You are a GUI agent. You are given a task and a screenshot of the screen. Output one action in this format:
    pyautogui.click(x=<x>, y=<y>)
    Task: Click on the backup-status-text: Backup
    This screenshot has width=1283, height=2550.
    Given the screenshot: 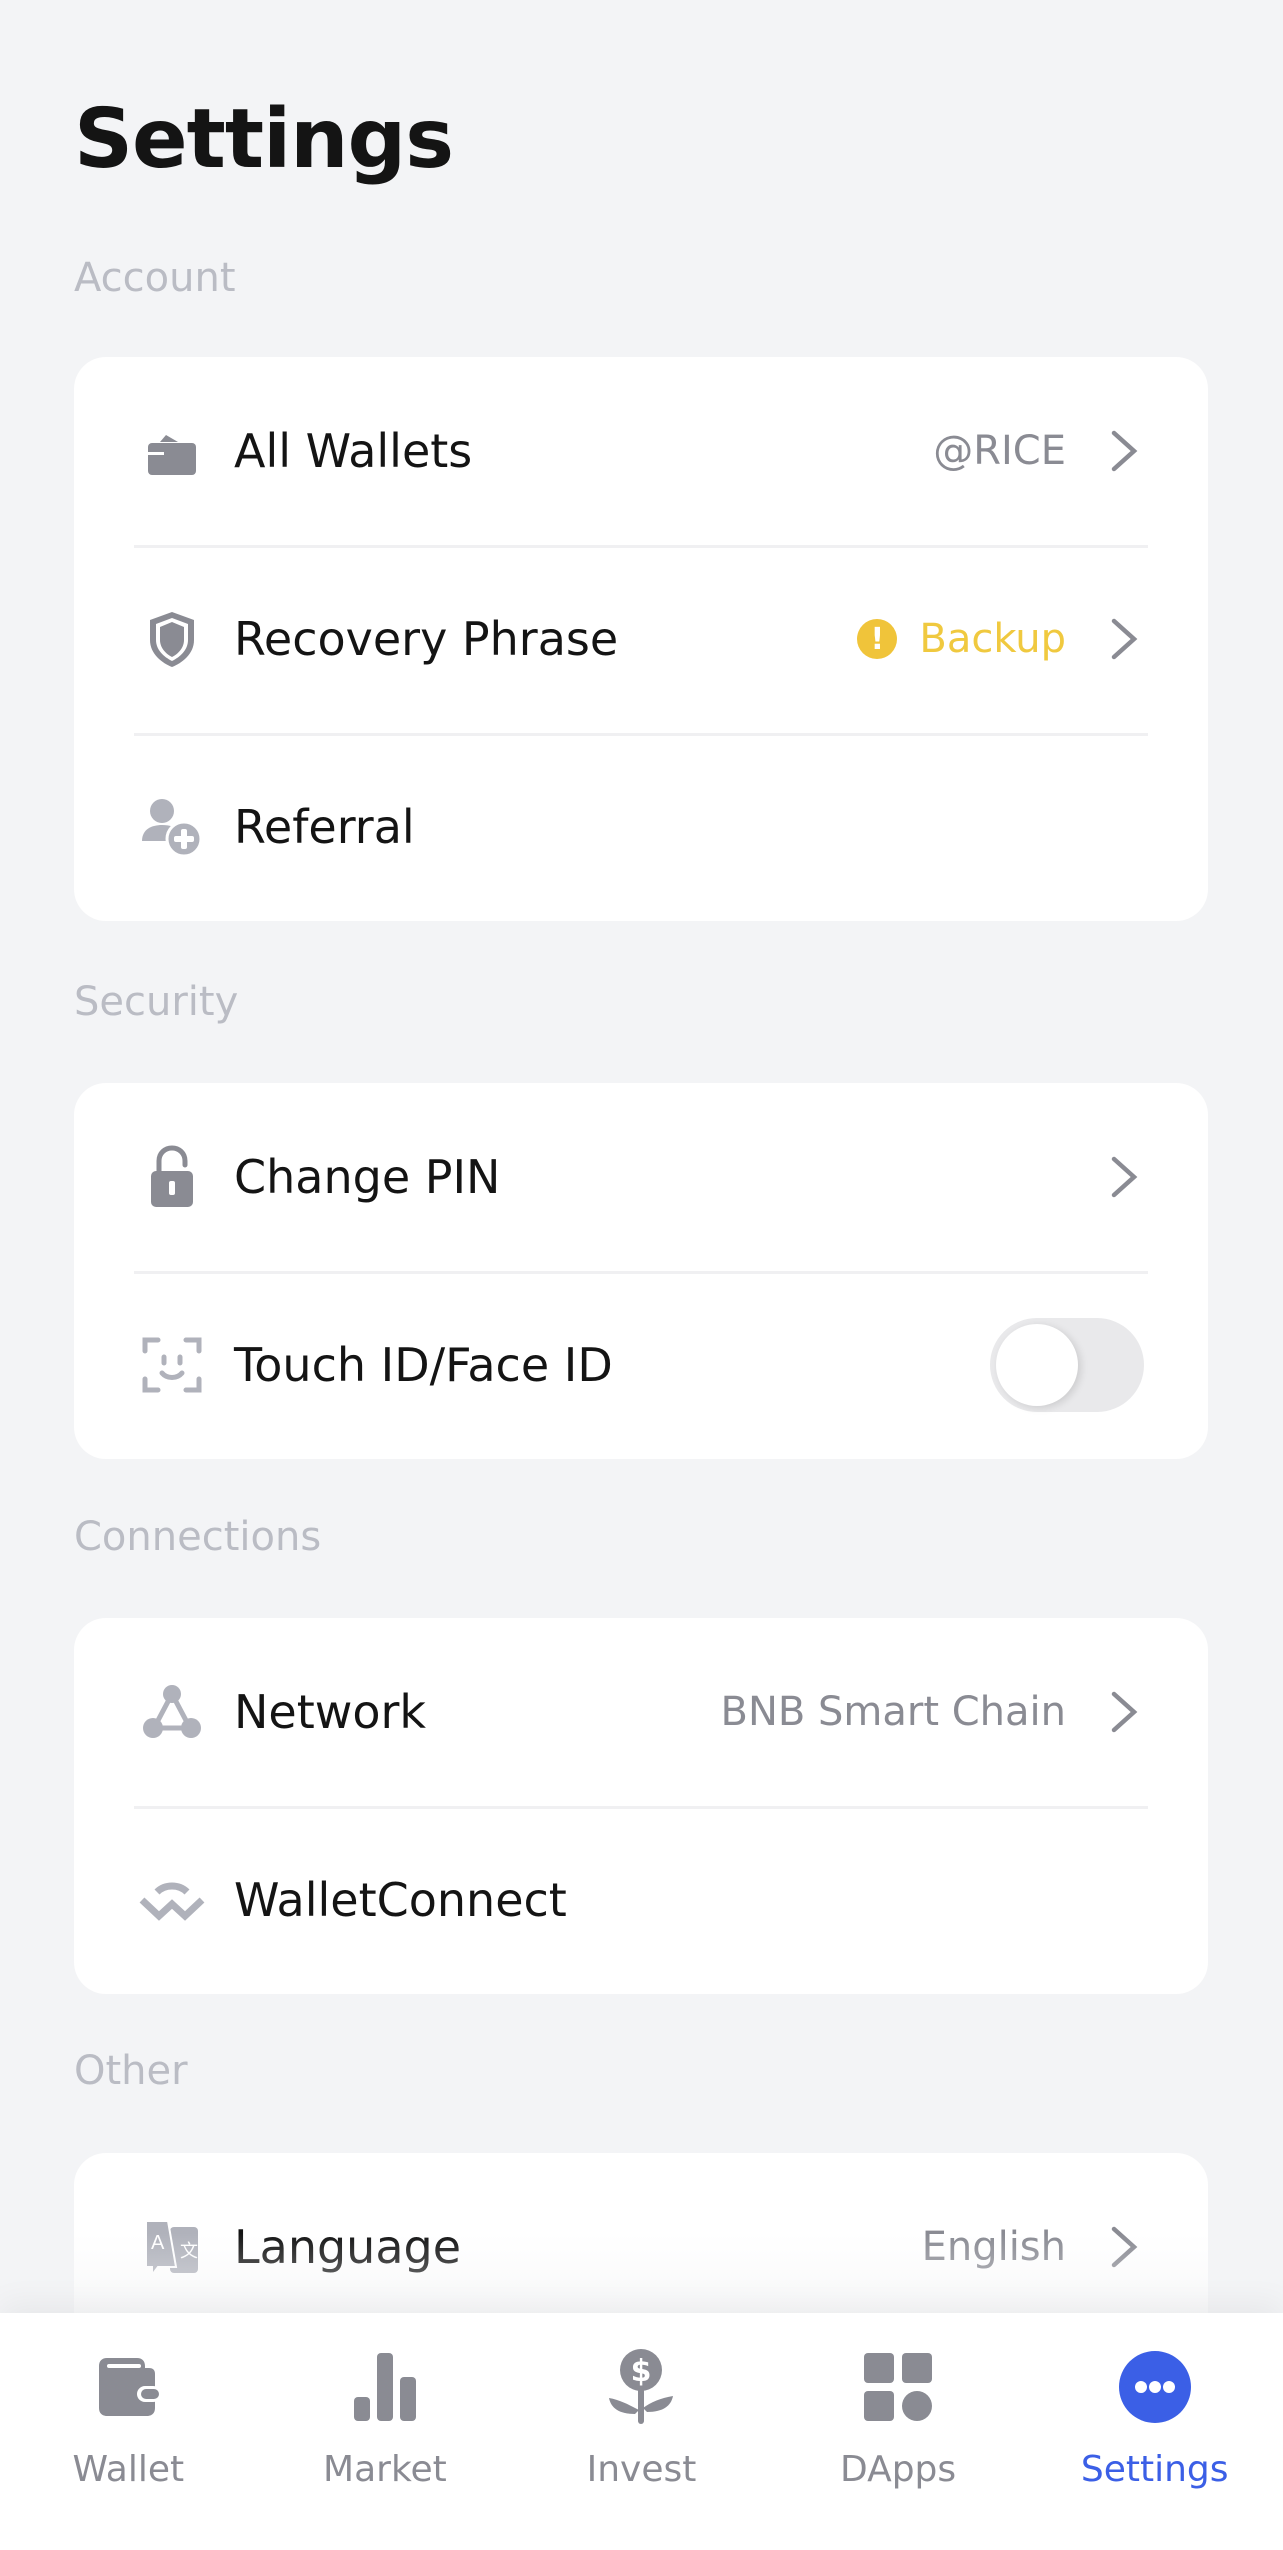 What is the action you would take?
    pyautogui.click(x=992, y=639)
    